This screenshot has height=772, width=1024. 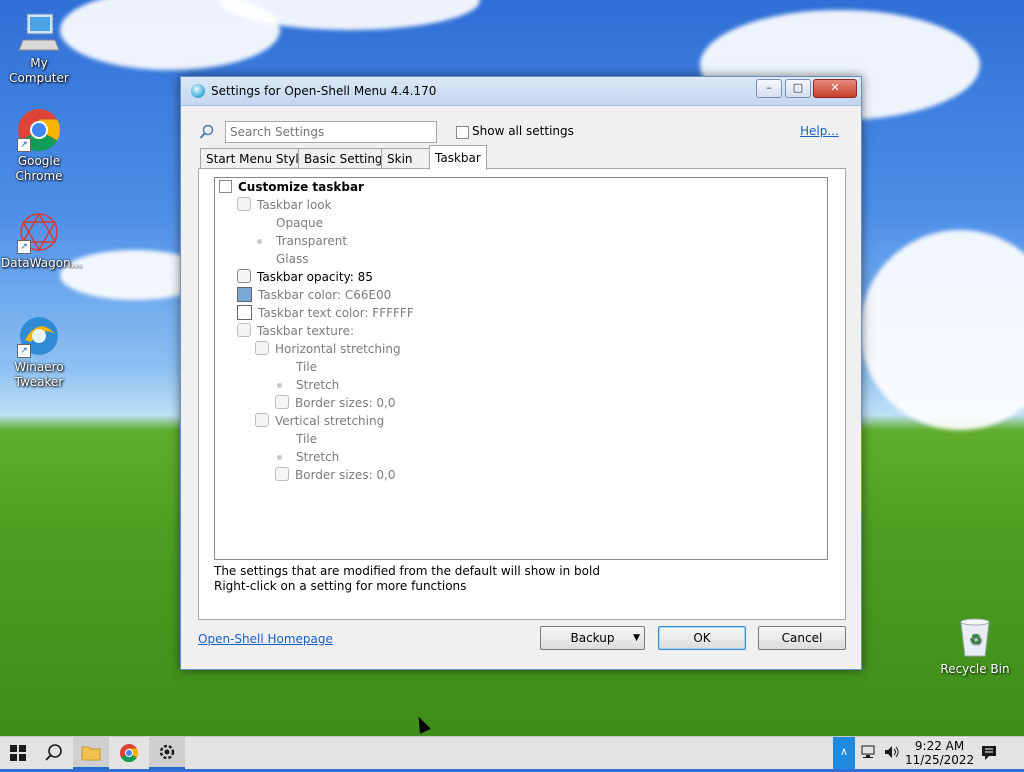 I want to click on network-icon, so click(x=868, y=752).